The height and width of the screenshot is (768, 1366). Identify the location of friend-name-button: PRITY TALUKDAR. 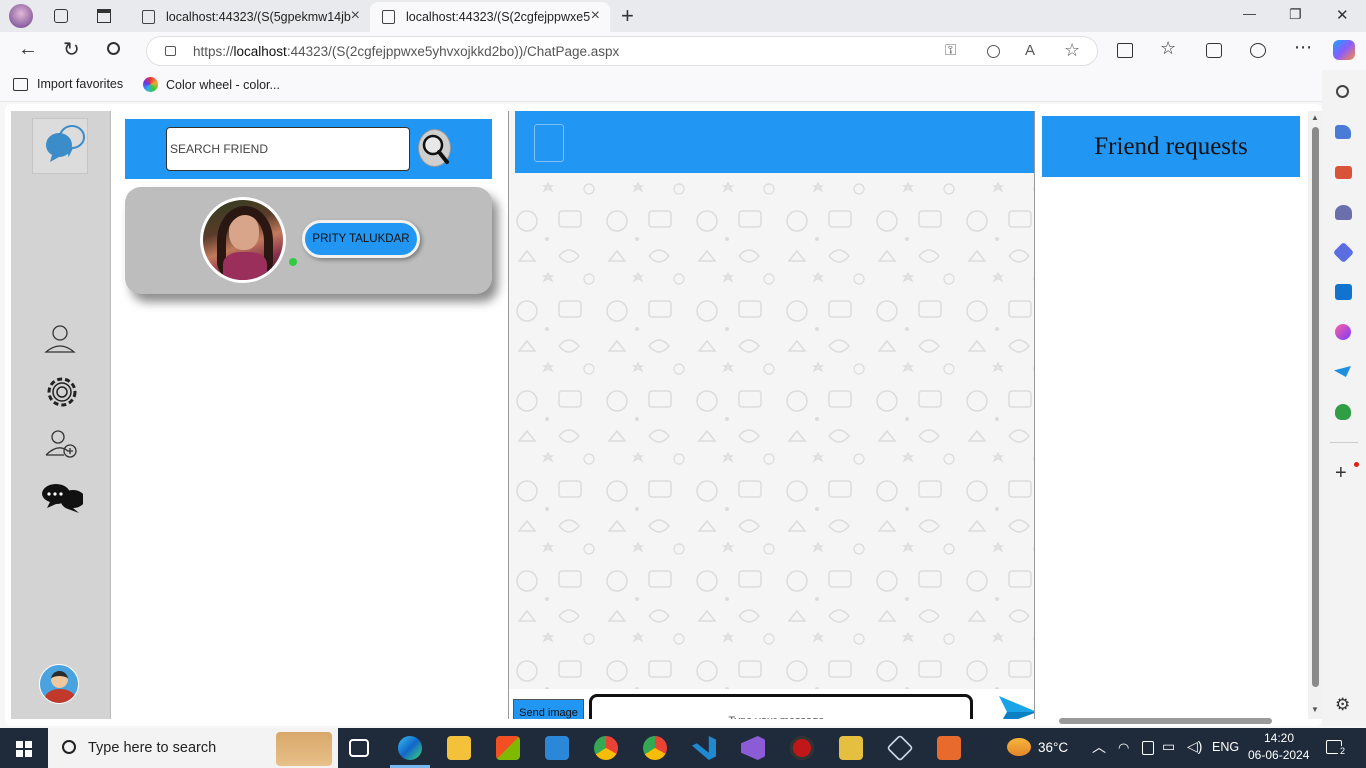
(361, 239).